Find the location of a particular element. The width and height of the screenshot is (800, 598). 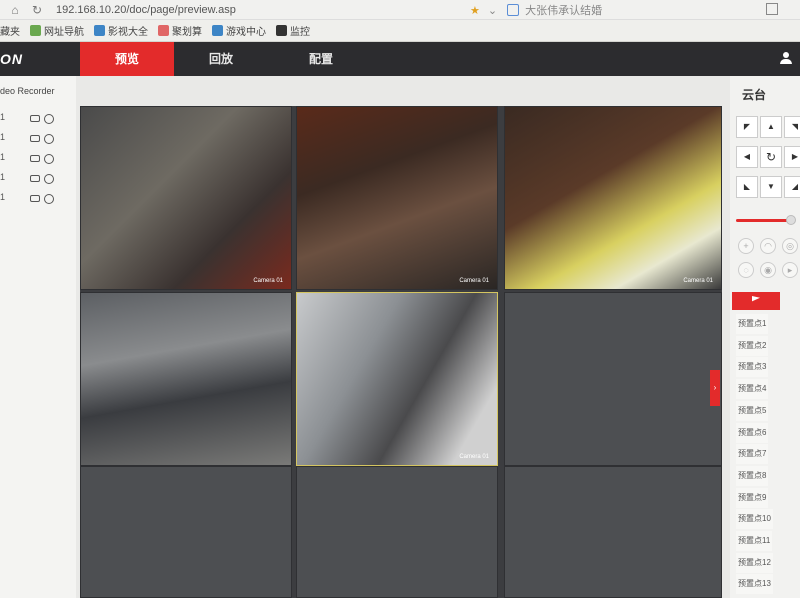

bookmark-item: 监控 is located at coordinates (293, 30).